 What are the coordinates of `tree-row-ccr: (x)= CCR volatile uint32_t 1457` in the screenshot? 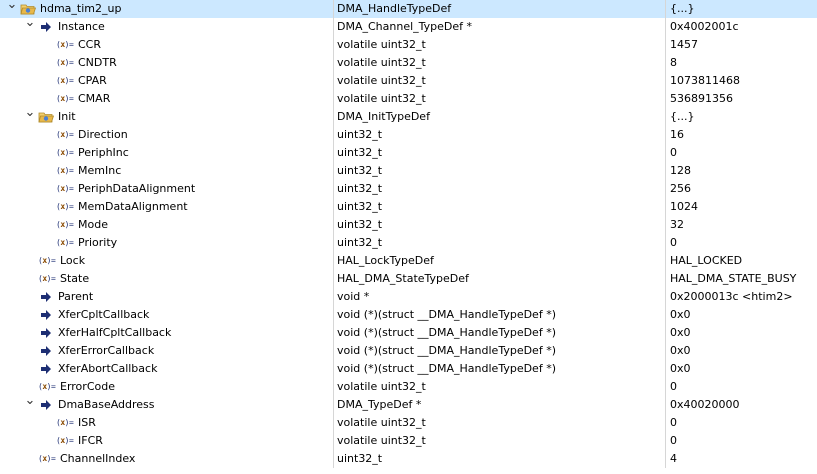 It's located at (408, 45).